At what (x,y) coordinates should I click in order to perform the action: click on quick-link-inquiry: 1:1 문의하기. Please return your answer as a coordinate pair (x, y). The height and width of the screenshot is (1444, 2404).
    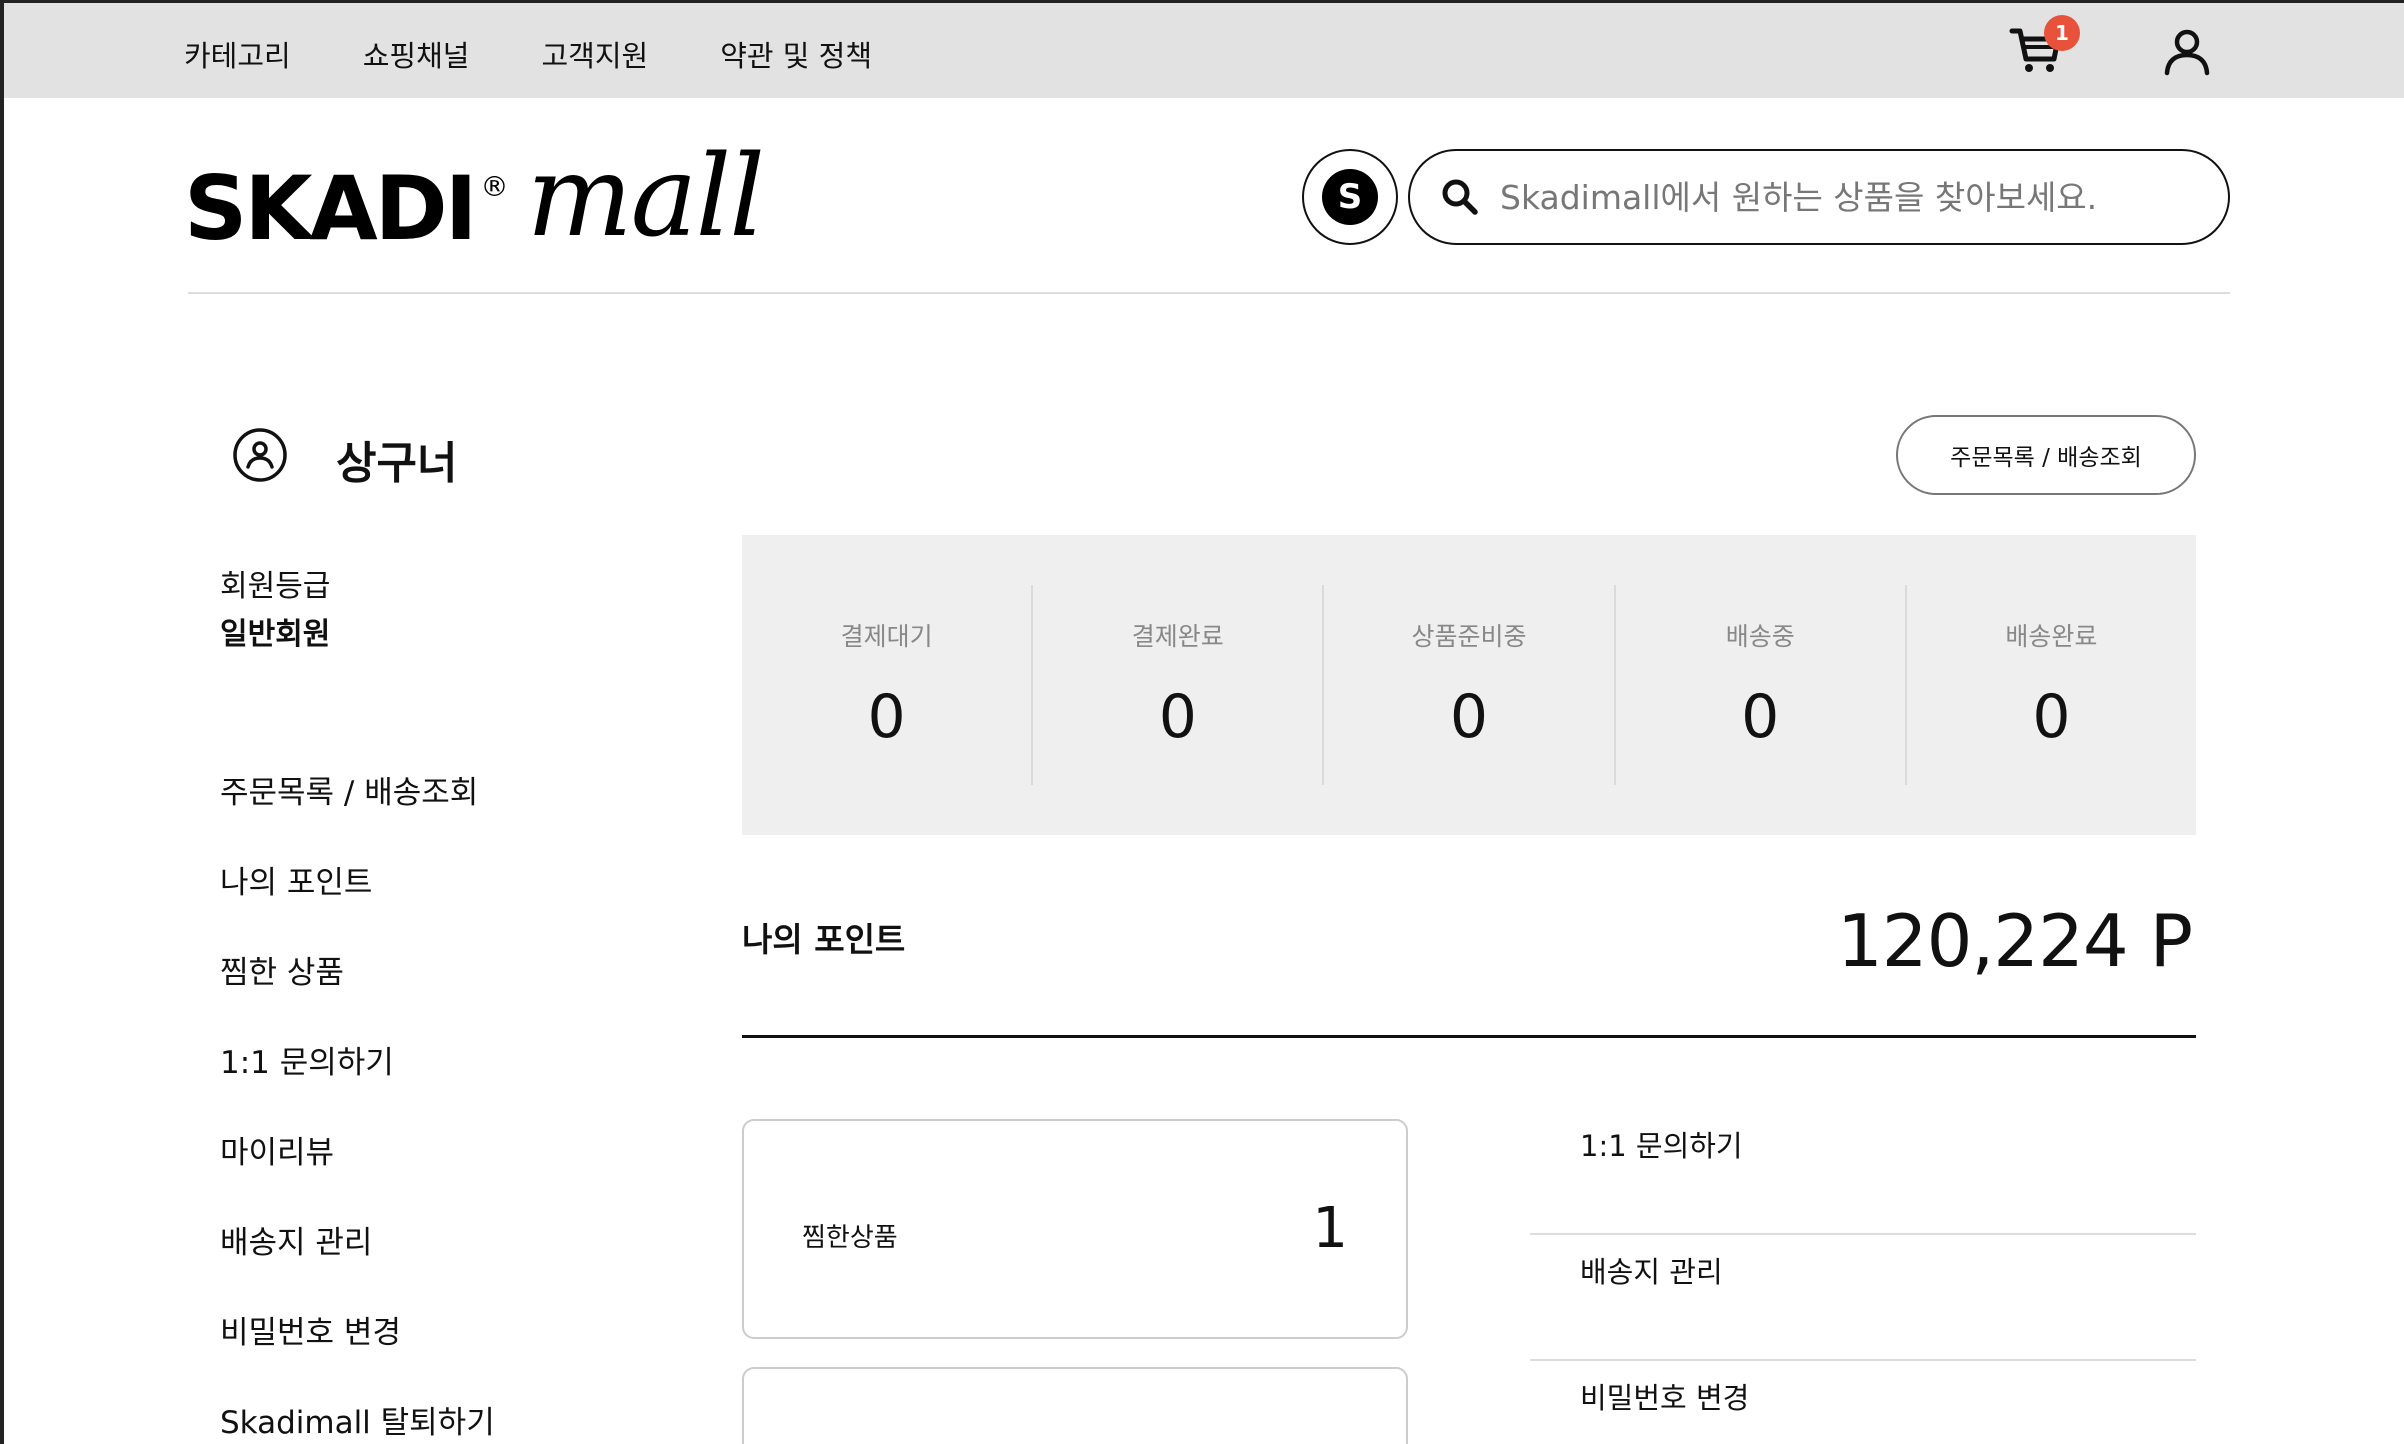
    Looking at the image, I should click on (1863, 1172).